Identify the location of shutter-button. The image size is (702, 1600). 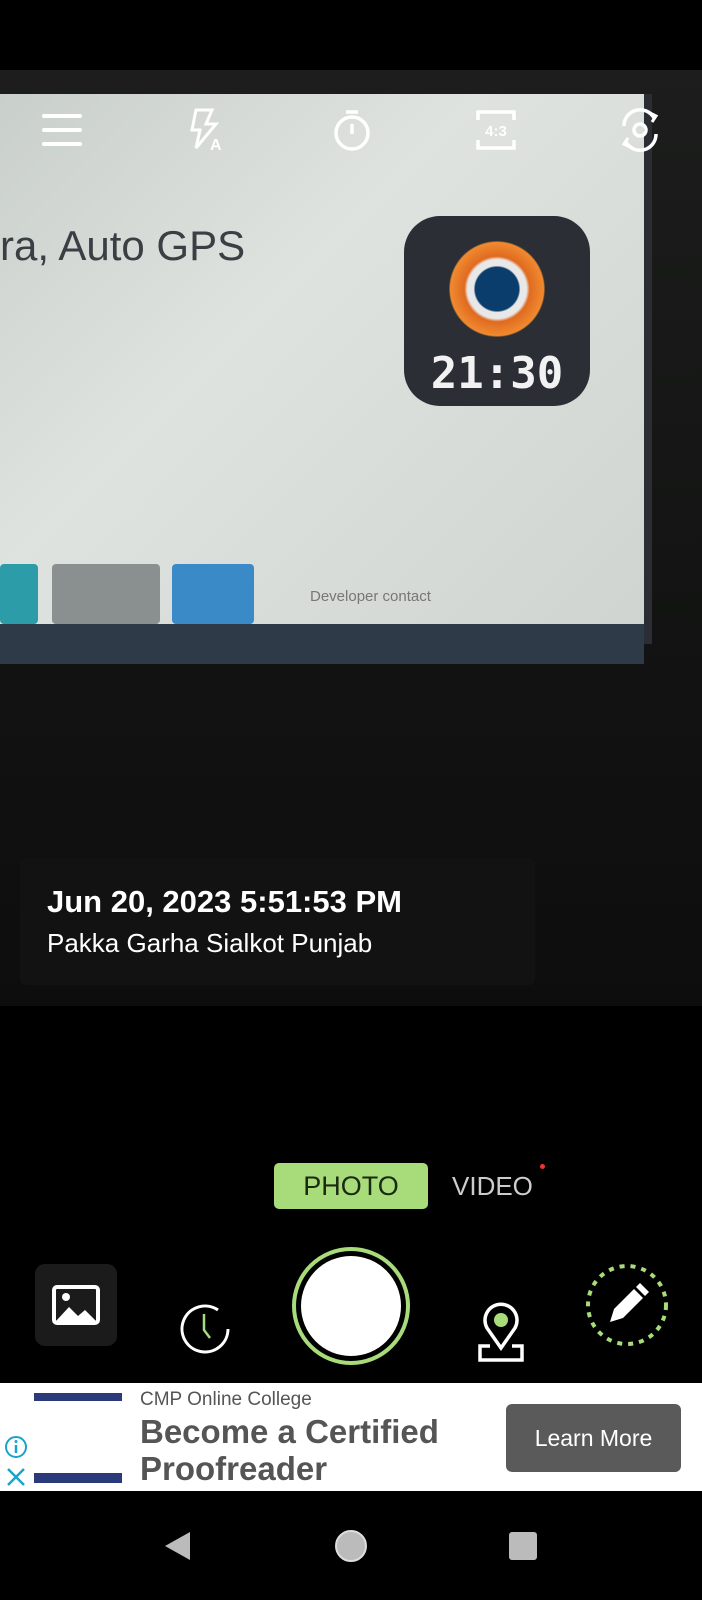
(351, 1306).